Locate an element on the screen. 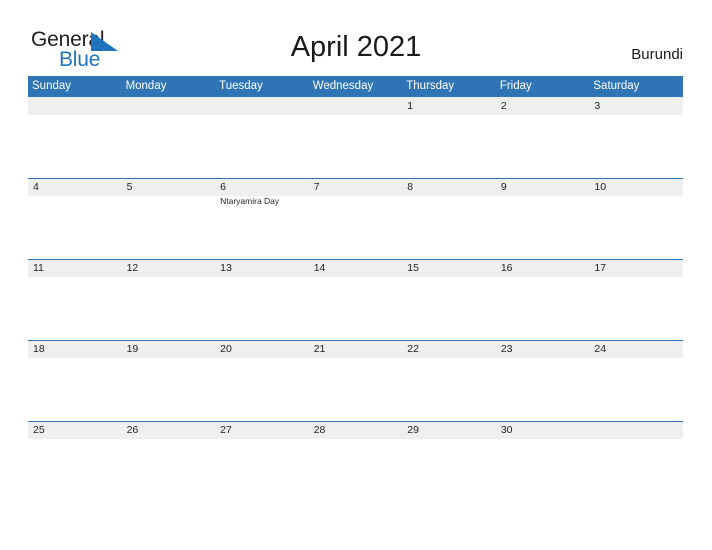  day-number: 11 is located at coordinates (38, 268).